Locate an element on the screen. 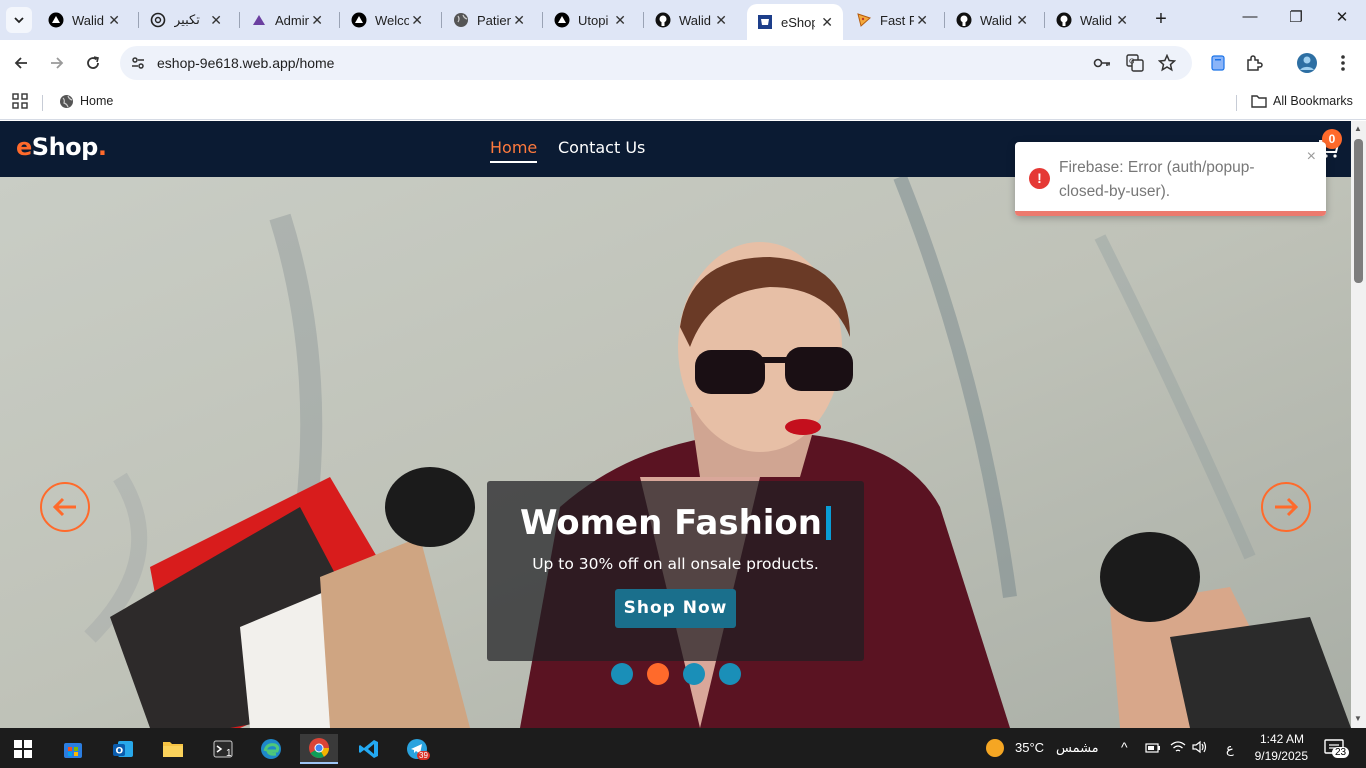 The width and height of the screenshot is (1366, 768). browser-tab: Welco ✕ is located at coordinates (387, 20).